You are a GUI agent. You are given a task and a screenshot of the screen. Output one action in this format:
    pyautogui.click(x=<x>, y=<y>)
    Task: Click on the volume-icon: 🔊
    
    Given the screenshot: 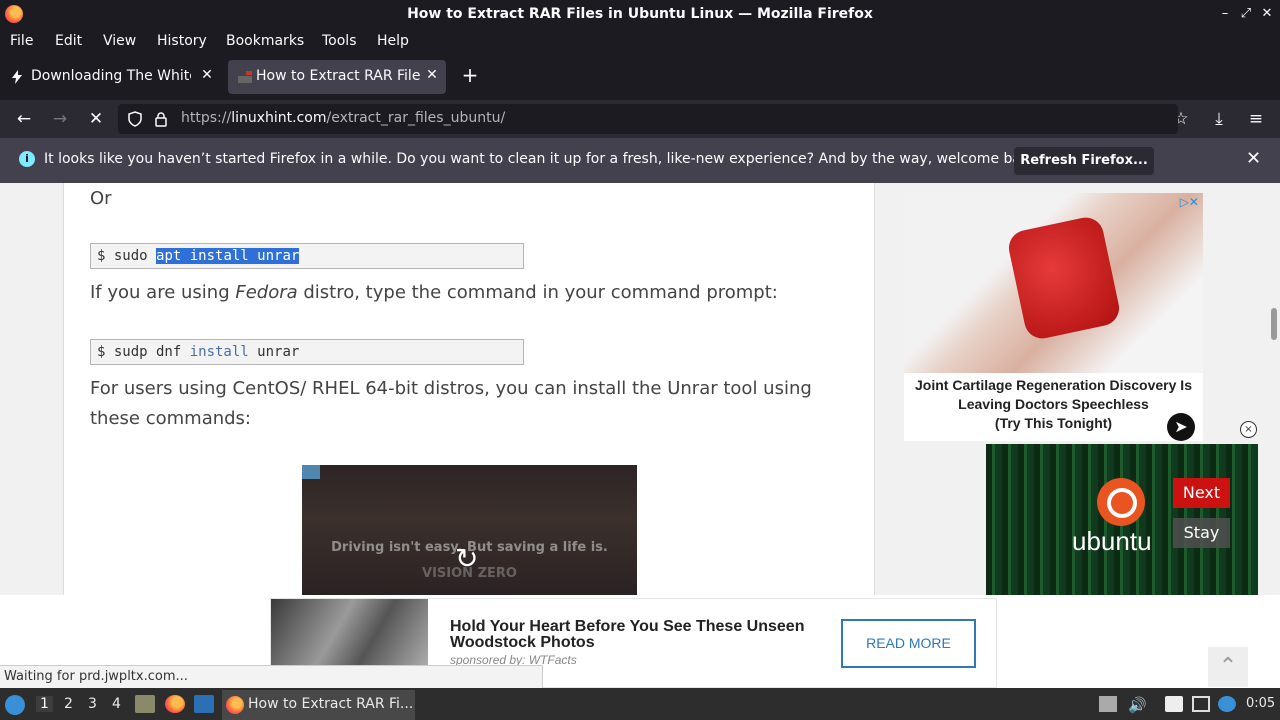 What is the action you would take?
    pyautogui.click(x=1137, y=705)
    